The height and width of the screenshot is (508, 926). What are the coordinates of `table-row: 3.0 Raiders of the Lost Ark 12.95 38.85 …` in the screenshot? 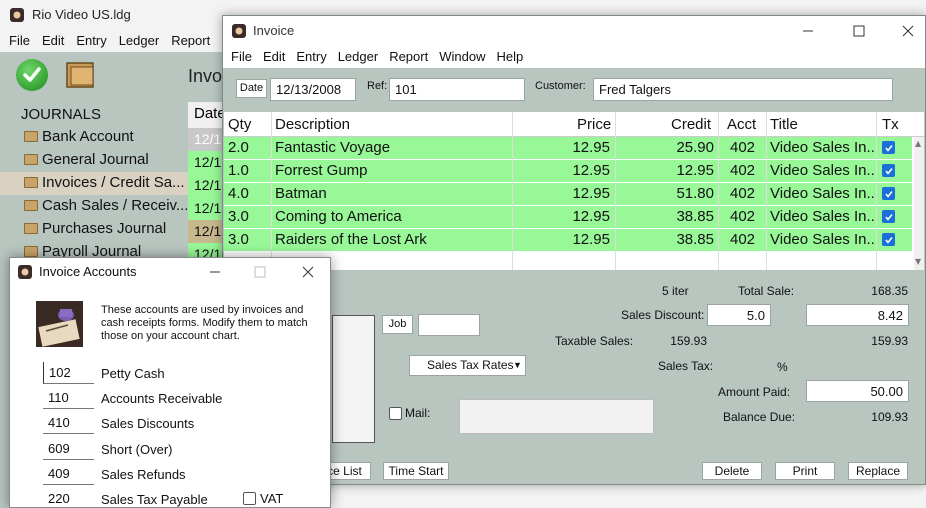 It's located at (568, 240).